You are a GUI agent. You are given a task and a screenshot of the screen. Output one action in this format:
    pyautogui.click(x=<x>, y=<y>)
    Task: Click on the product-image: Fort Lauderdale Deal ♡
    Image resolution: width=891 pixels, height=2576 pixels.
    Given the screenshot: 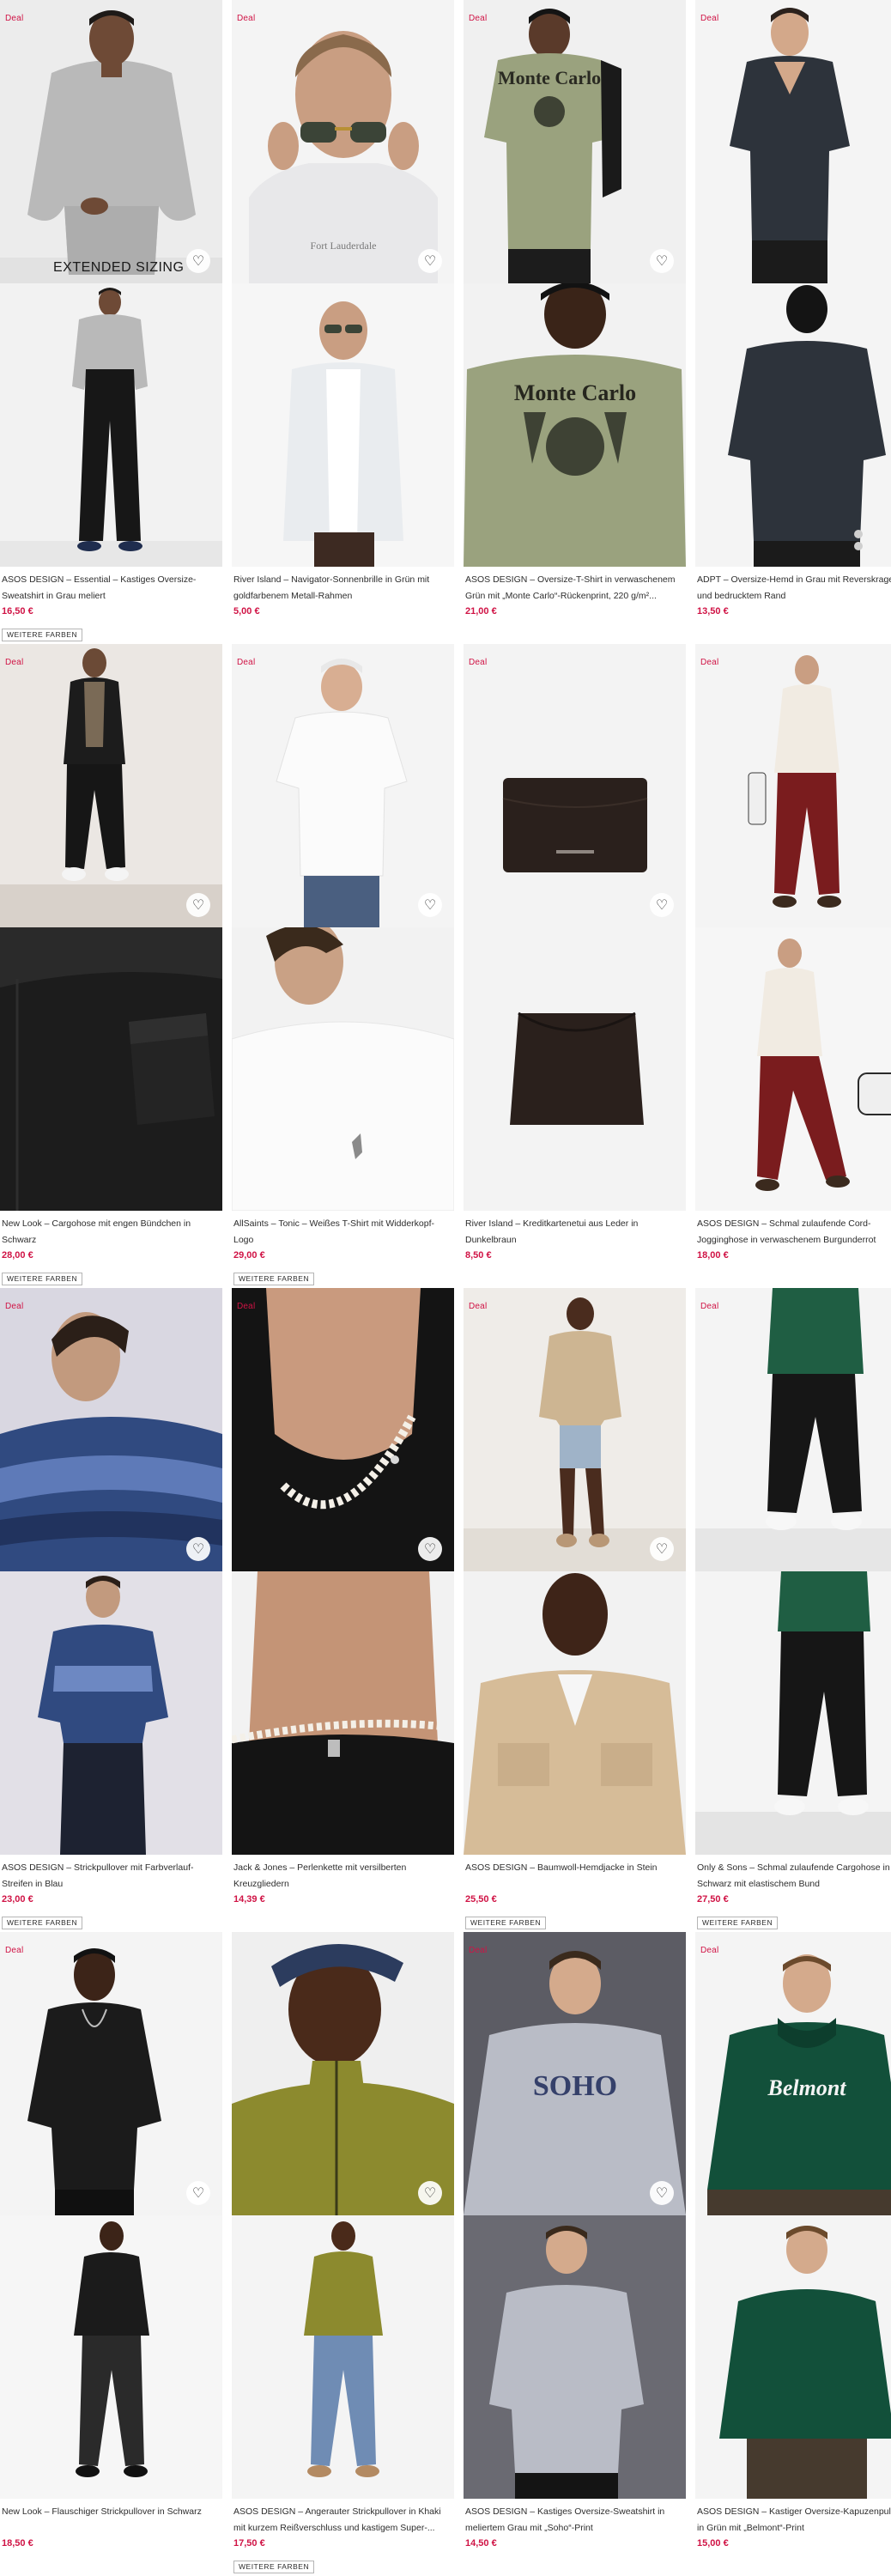 What is the action you would take?
    pyautogui.click(x=343, y=142)
    